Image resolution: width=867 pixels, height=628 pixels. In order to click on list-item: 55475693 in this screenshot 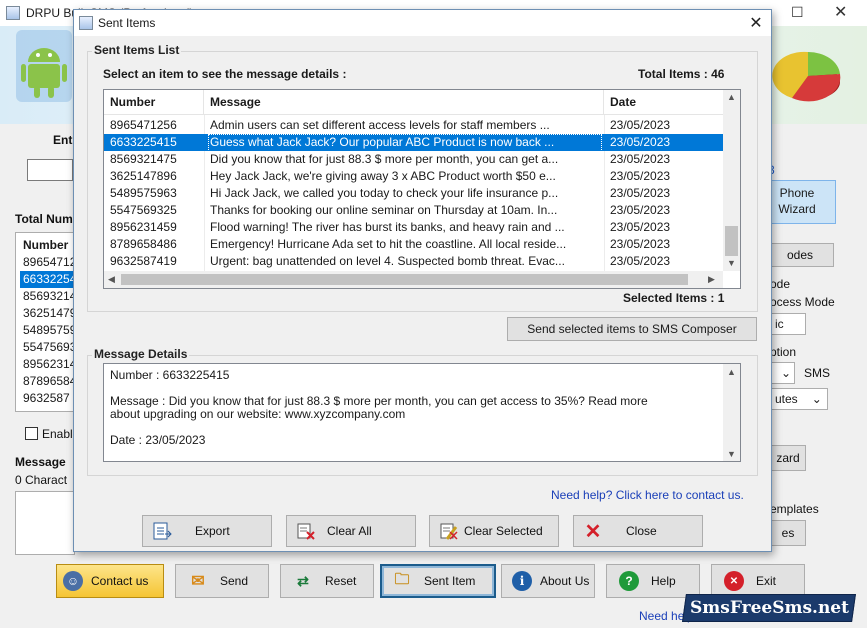, I will do `click(45, 347)`.